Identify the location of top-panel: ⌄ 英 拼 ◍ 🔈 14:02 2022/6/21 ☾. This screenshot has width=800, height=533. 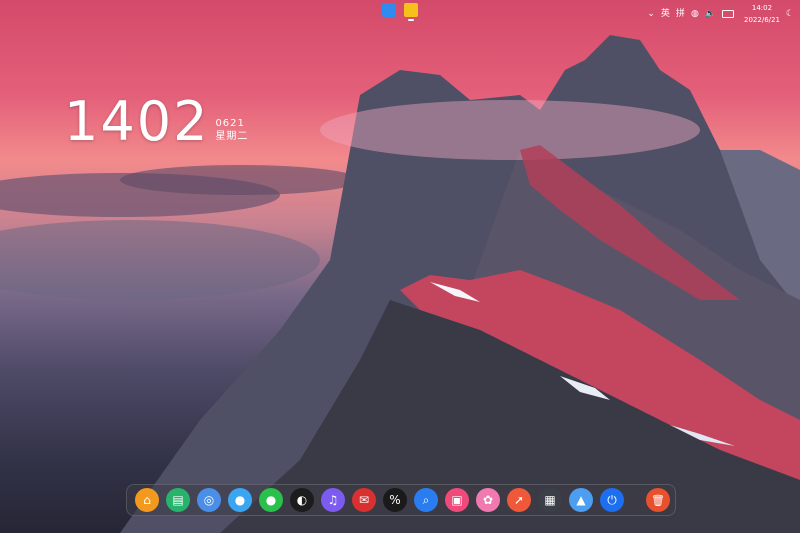
(400, 12).